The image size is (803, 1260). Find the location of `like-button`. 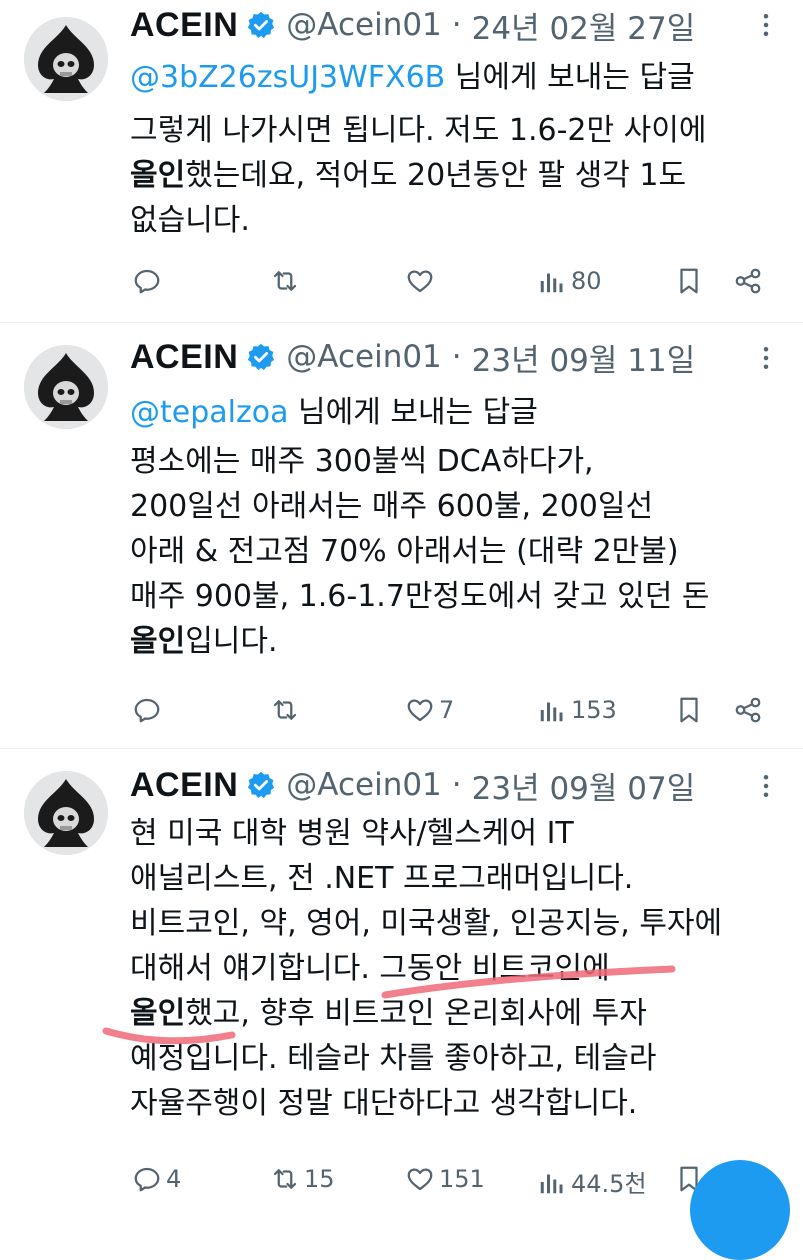

like-button is located at coordinates (422, 281).